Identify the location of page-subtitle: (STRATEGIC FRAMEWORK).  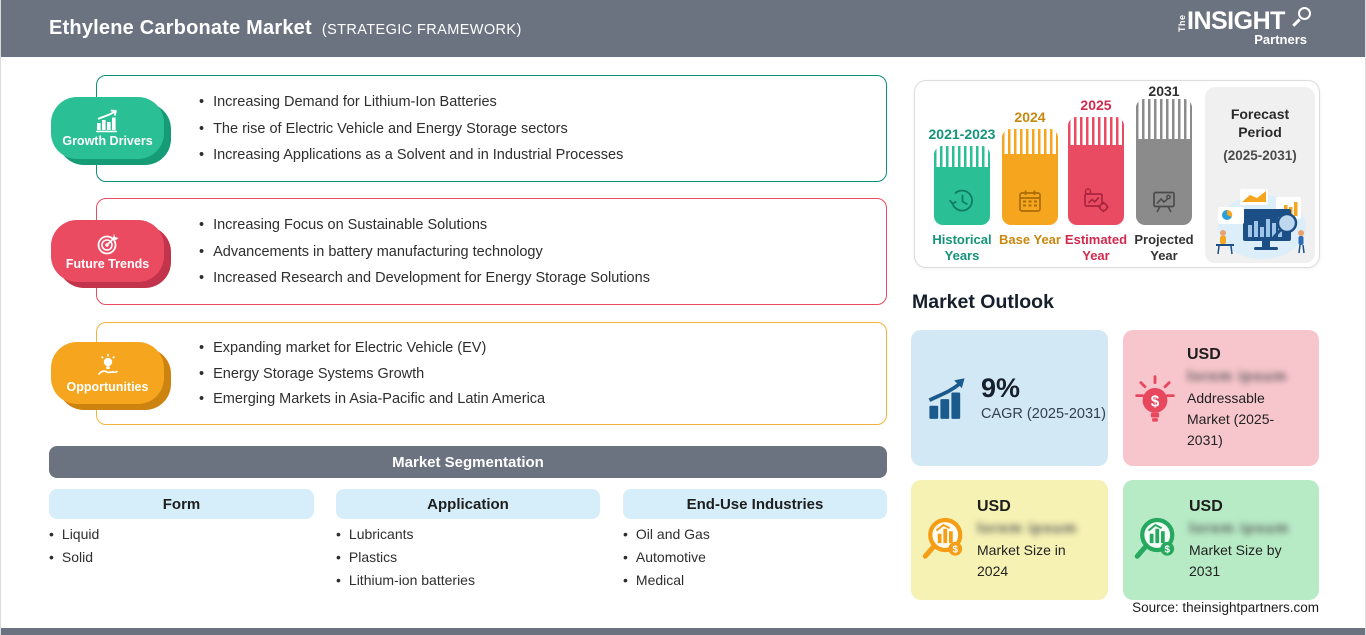
(421, 30).